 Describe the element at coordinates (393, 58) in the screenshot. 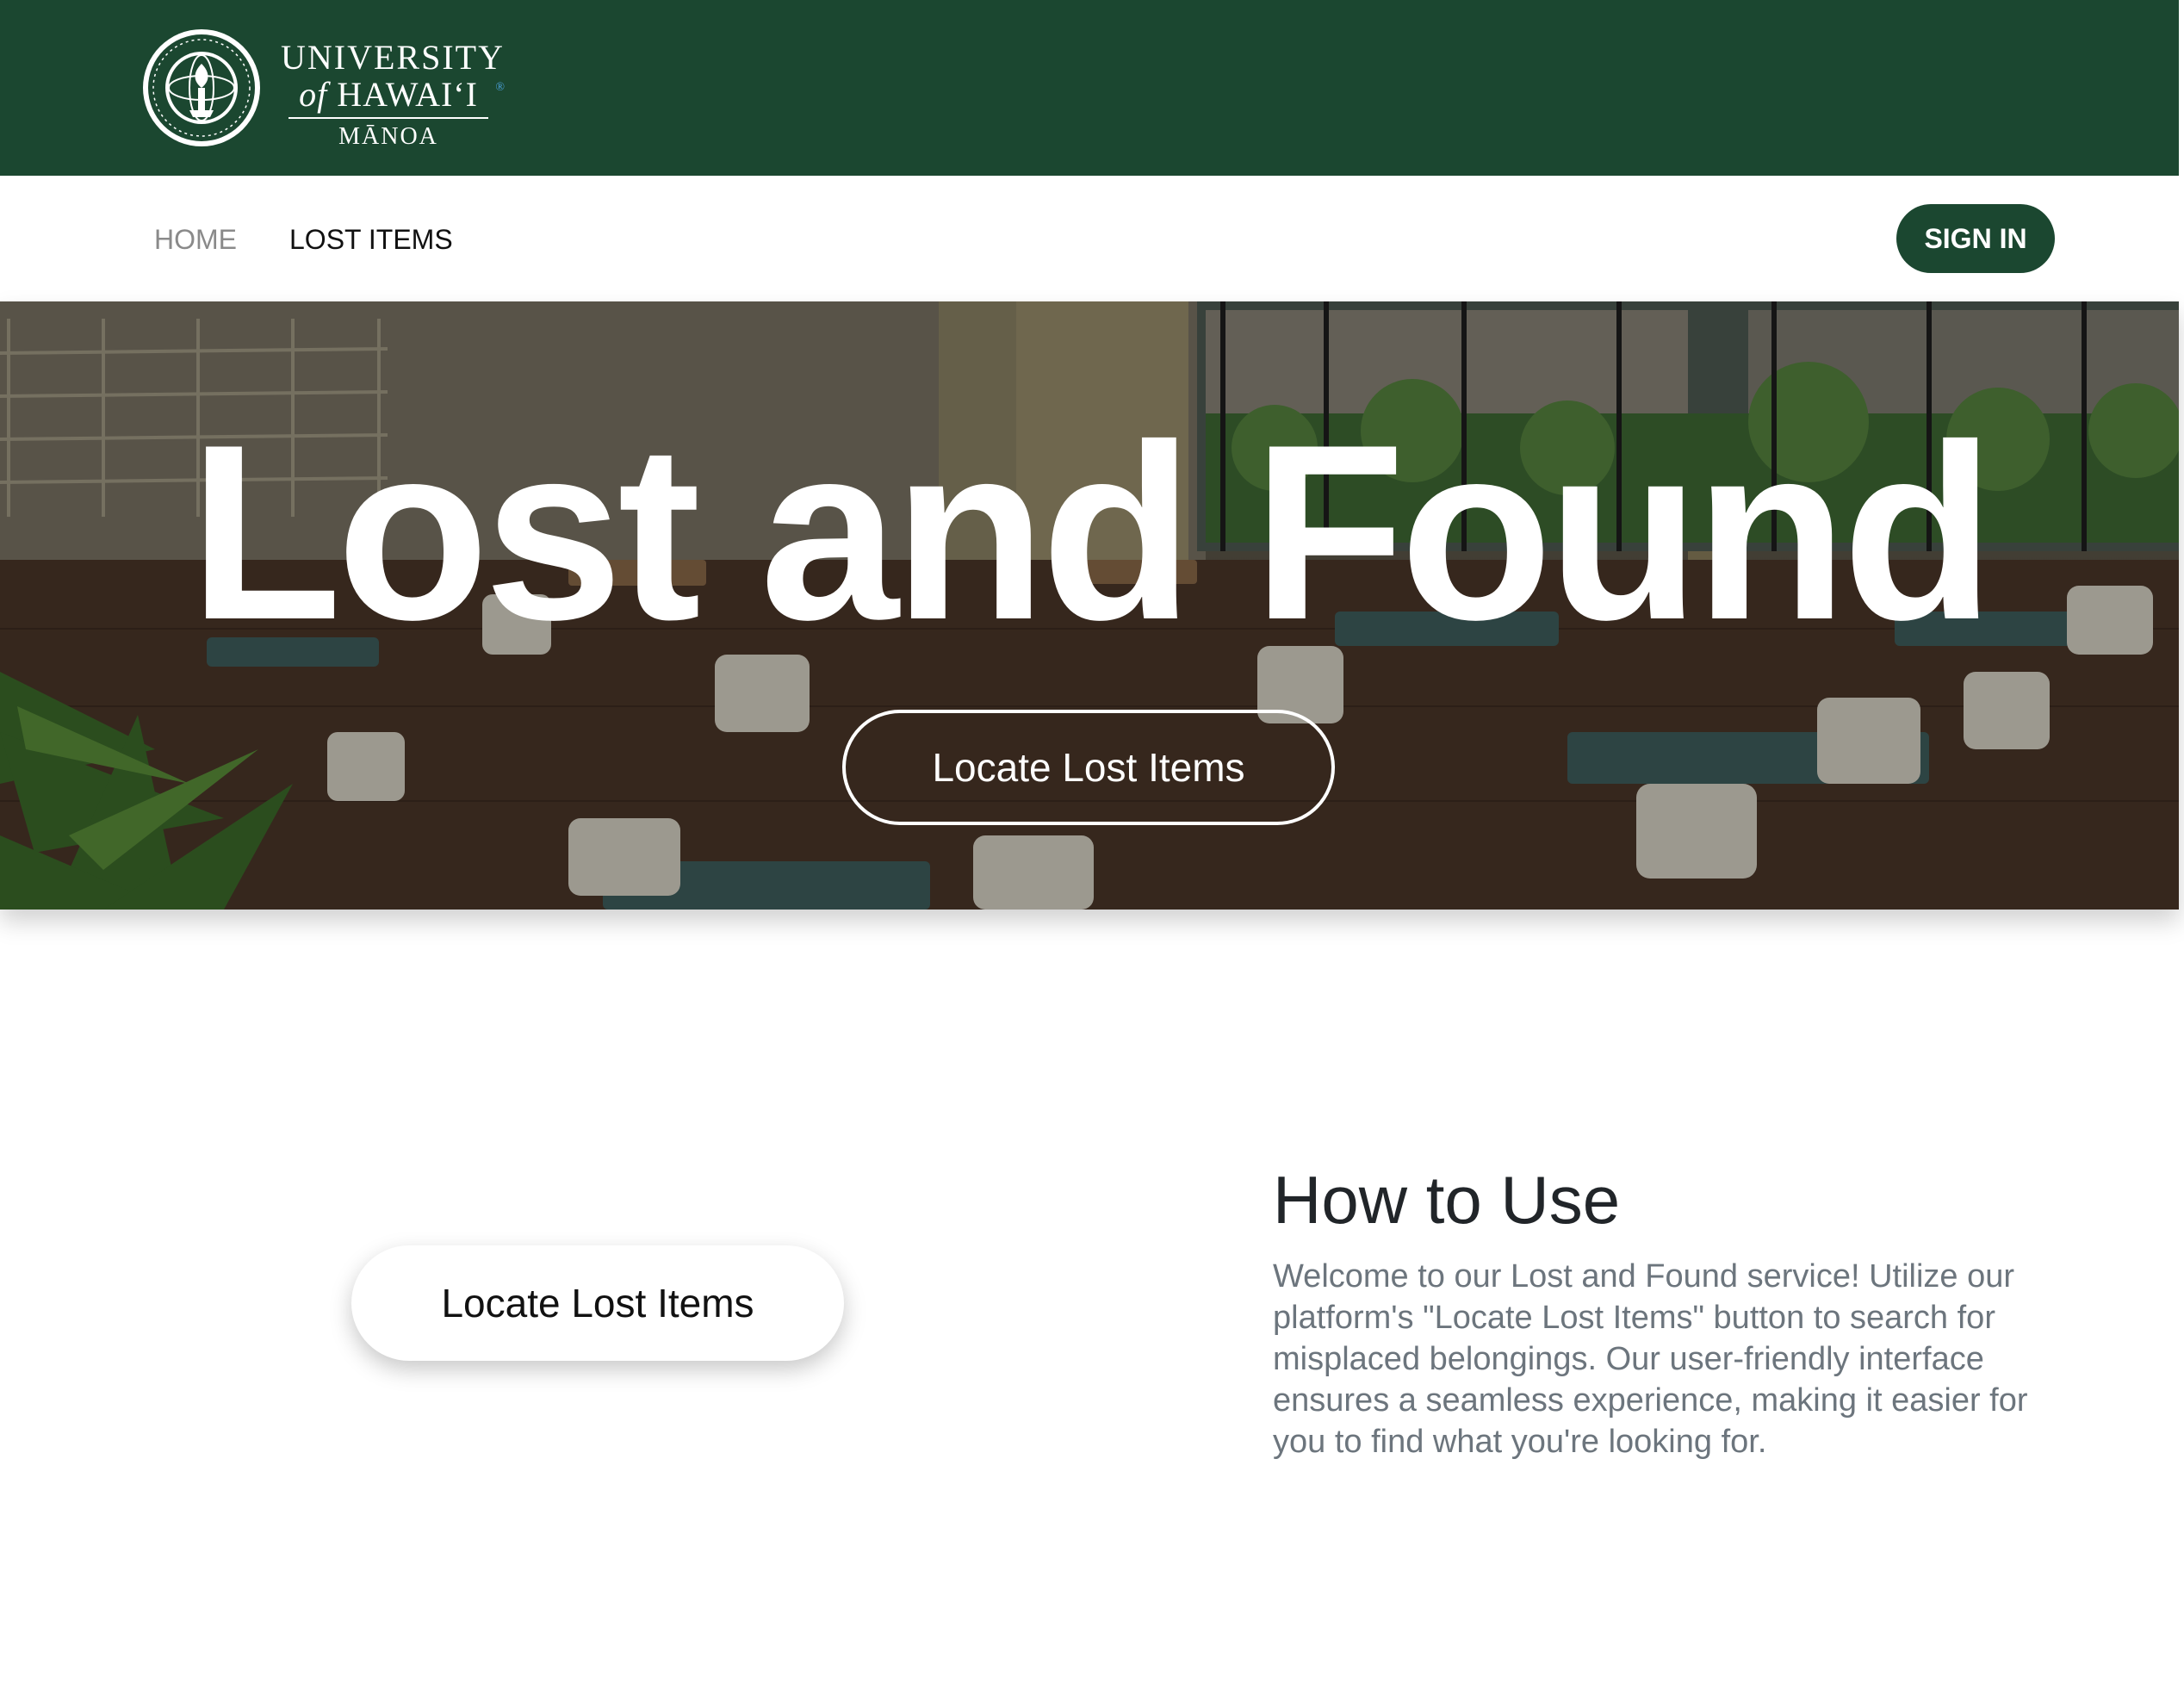

I see `wordmark-line-1: UNIVERSITY` at that location.